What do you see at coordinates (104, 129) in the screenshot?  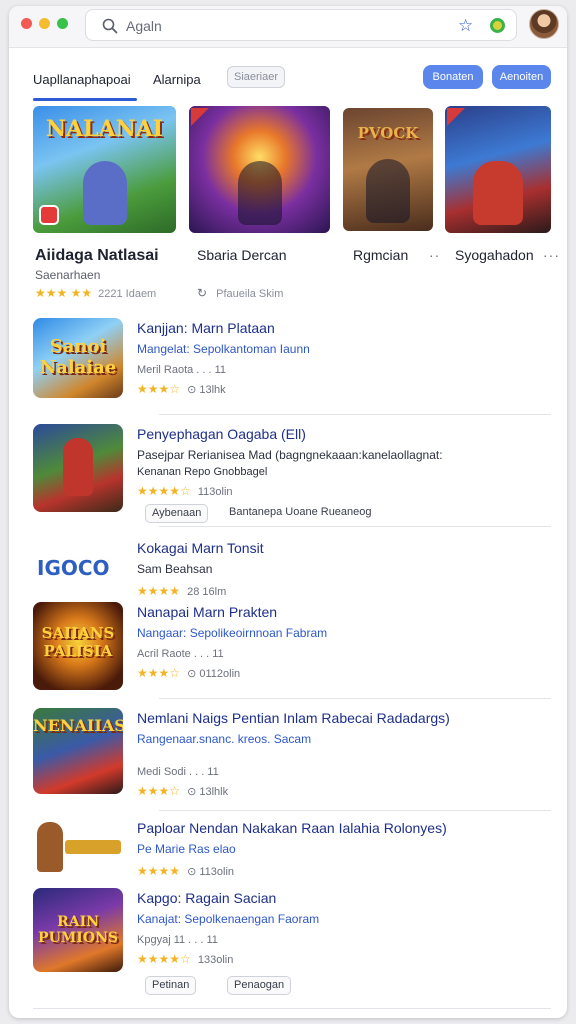 I see `thumbnail-art-text: NALANAI` at bounding box center [104, 129].